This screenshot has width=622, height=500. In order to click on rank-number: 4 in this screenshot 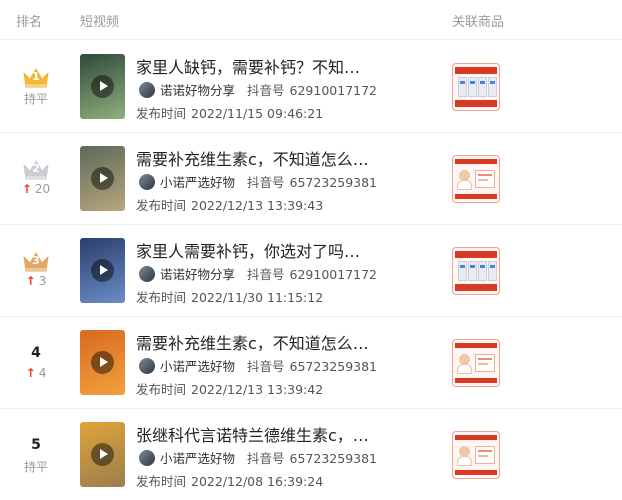, I will do `click(36, 353)`.